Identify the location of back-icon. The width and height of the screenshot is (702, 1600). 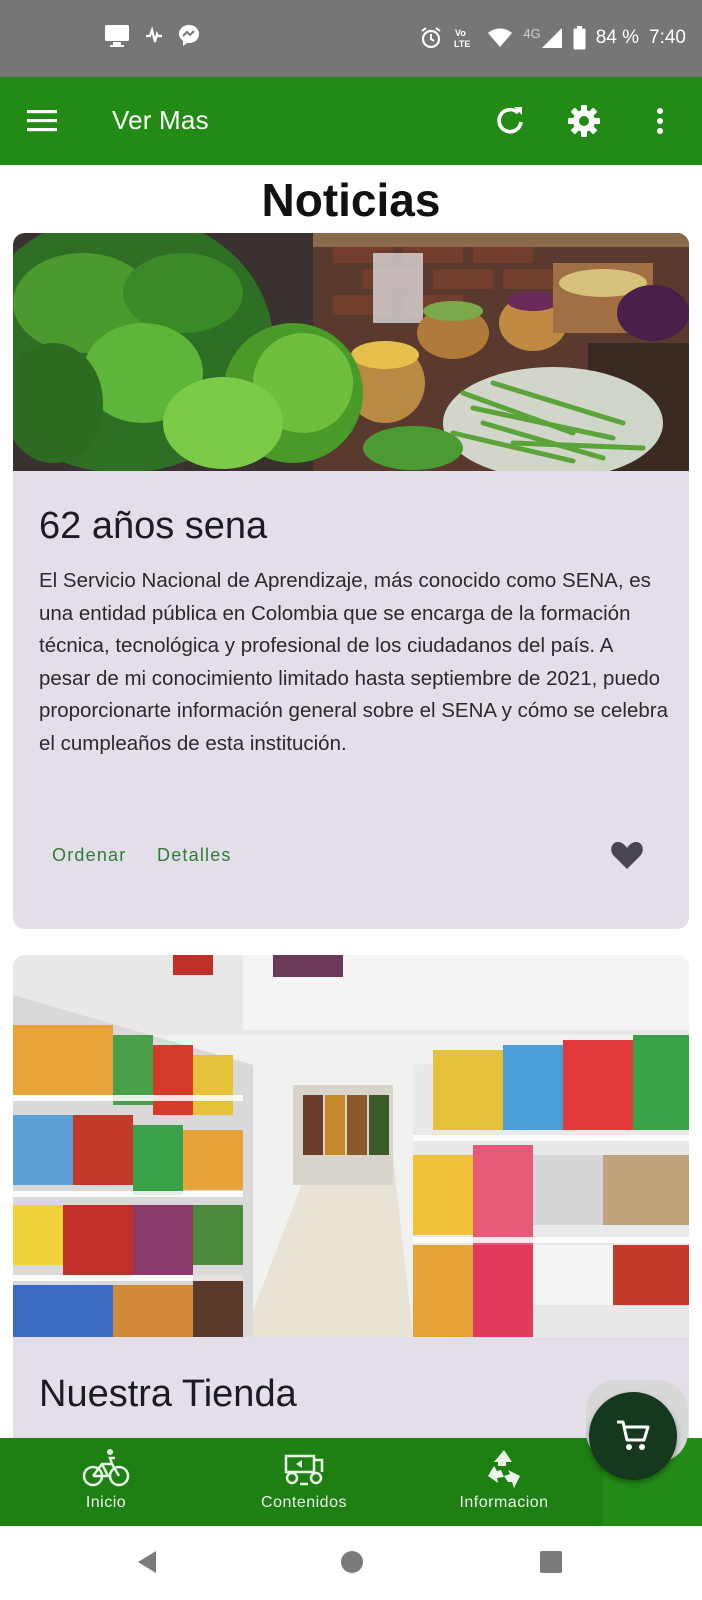
(148, 1562).